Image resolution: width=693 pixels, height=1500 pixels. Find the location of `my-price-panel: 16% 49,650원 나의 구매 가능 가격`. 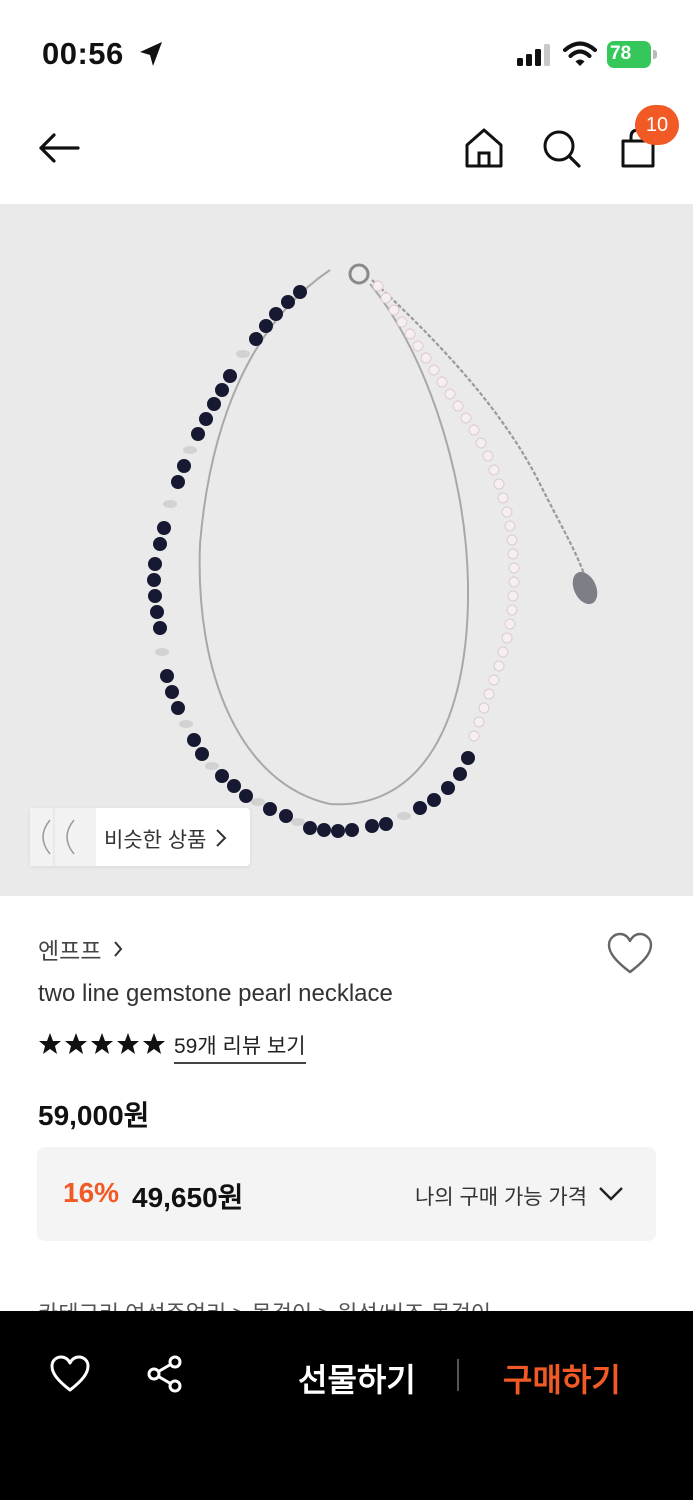

my-price-panel: 16% 49,650원 나의 구매 가능 가격 is located at coordinates (346, 1194).